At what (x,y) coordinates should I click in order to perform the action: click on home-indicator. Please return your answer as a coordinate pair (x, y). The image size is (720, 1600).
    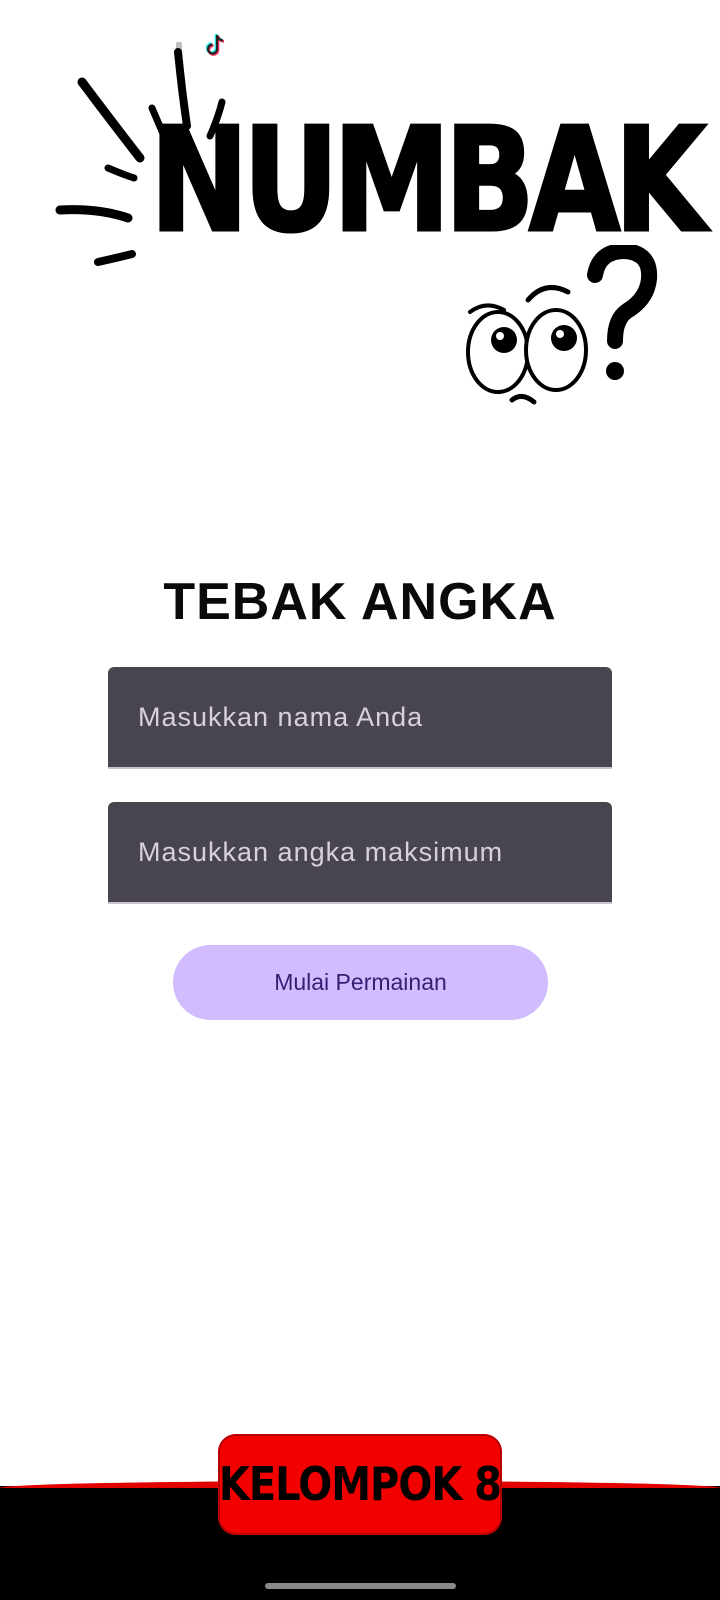
    Looking at the image, I should click on (360, 1586).